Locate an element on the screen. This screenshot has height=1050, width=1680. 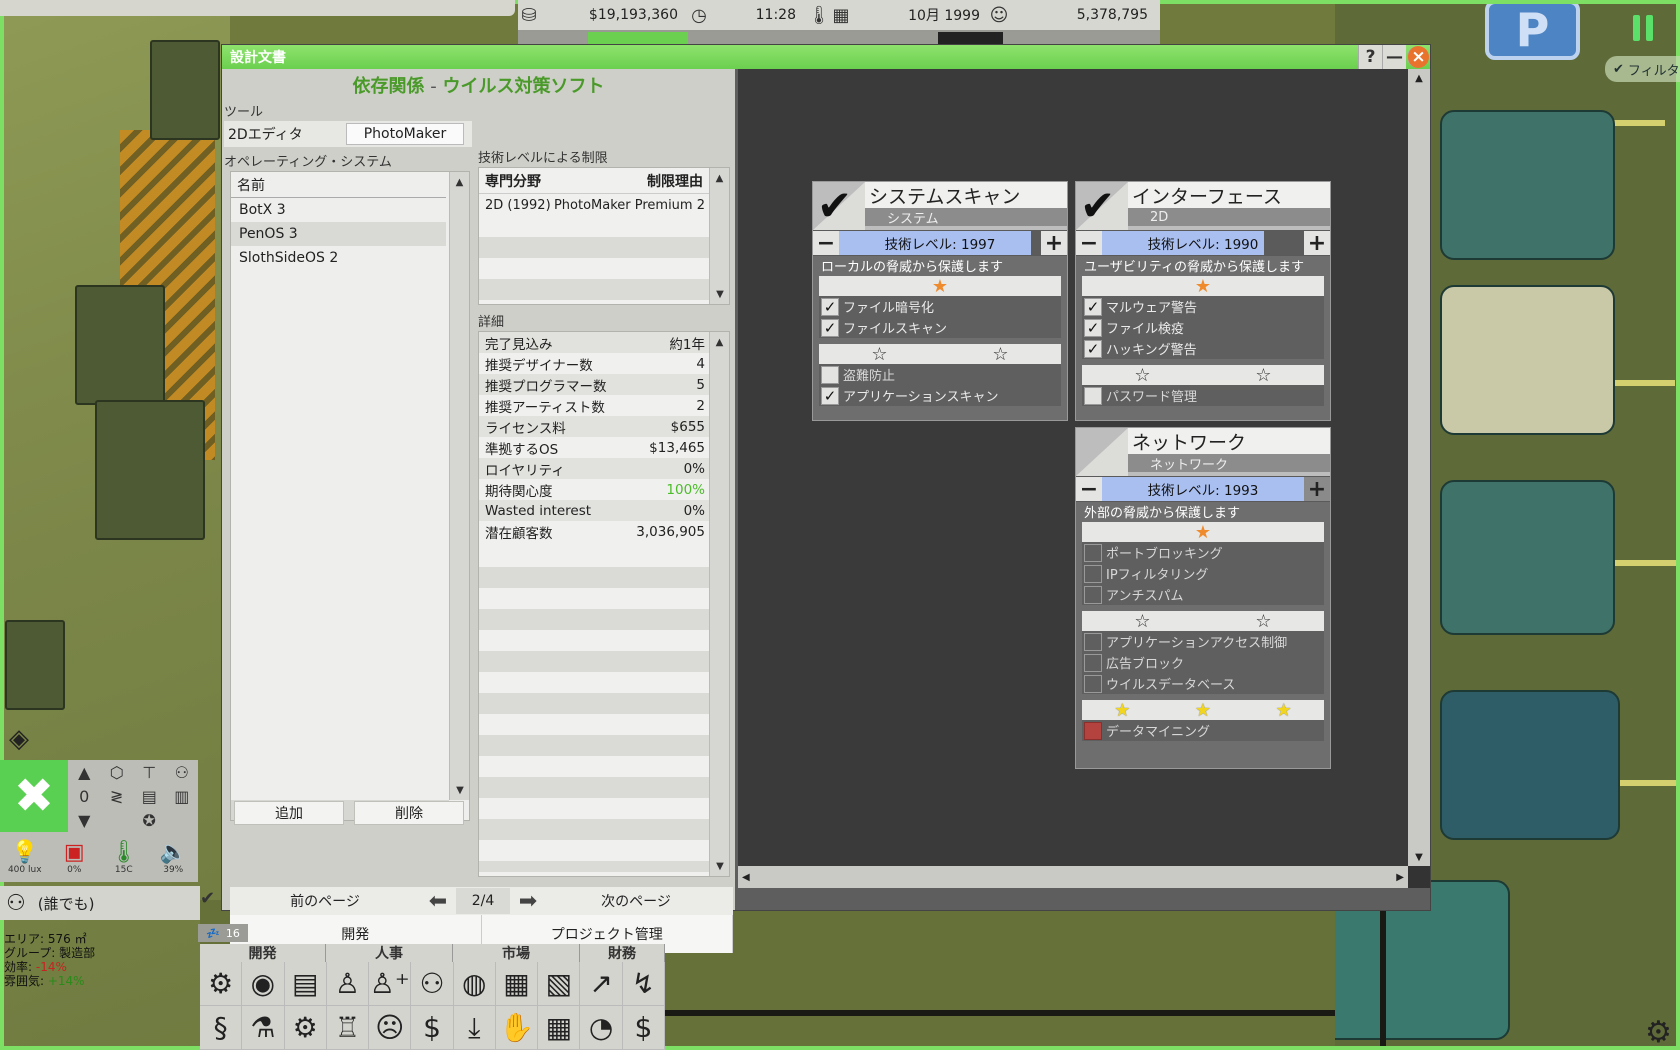
layers-icon: ◈ is located at coordinates (19, 739).